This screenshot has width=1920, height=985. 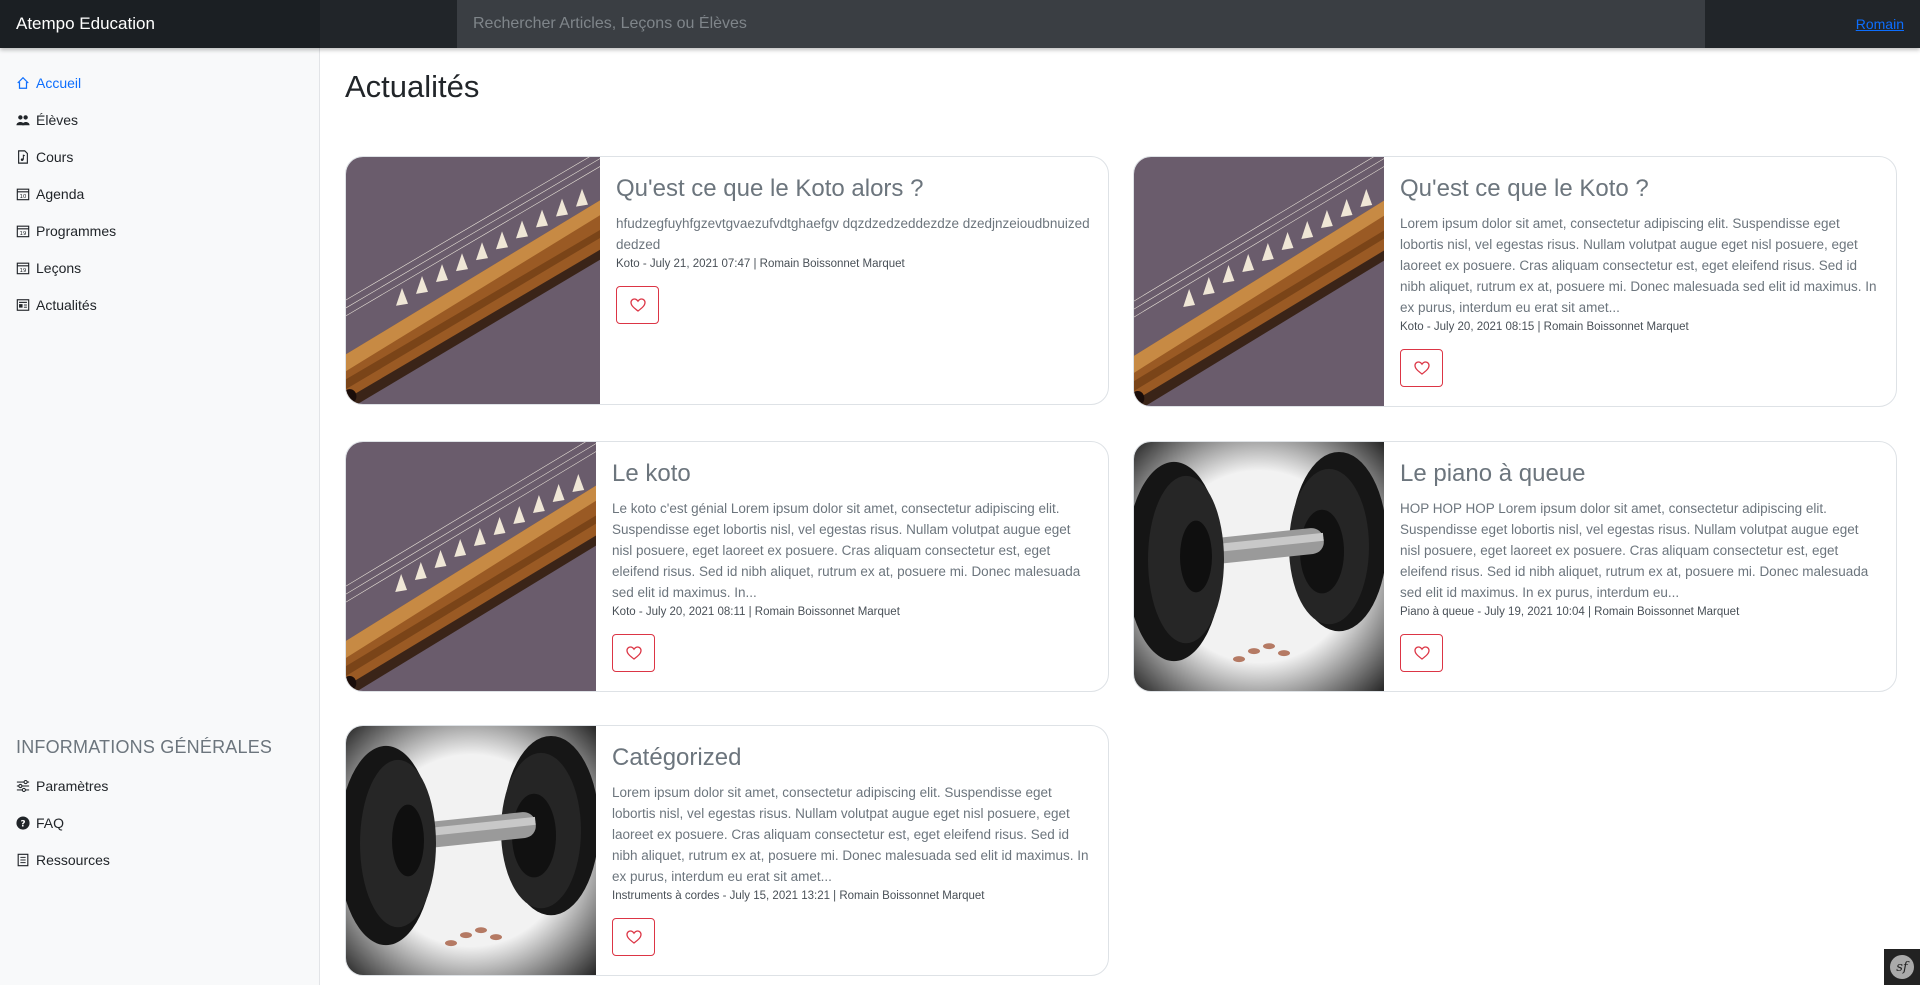 I want to click on sidebar-item-label: Agenda, so click(x=60, y=194).